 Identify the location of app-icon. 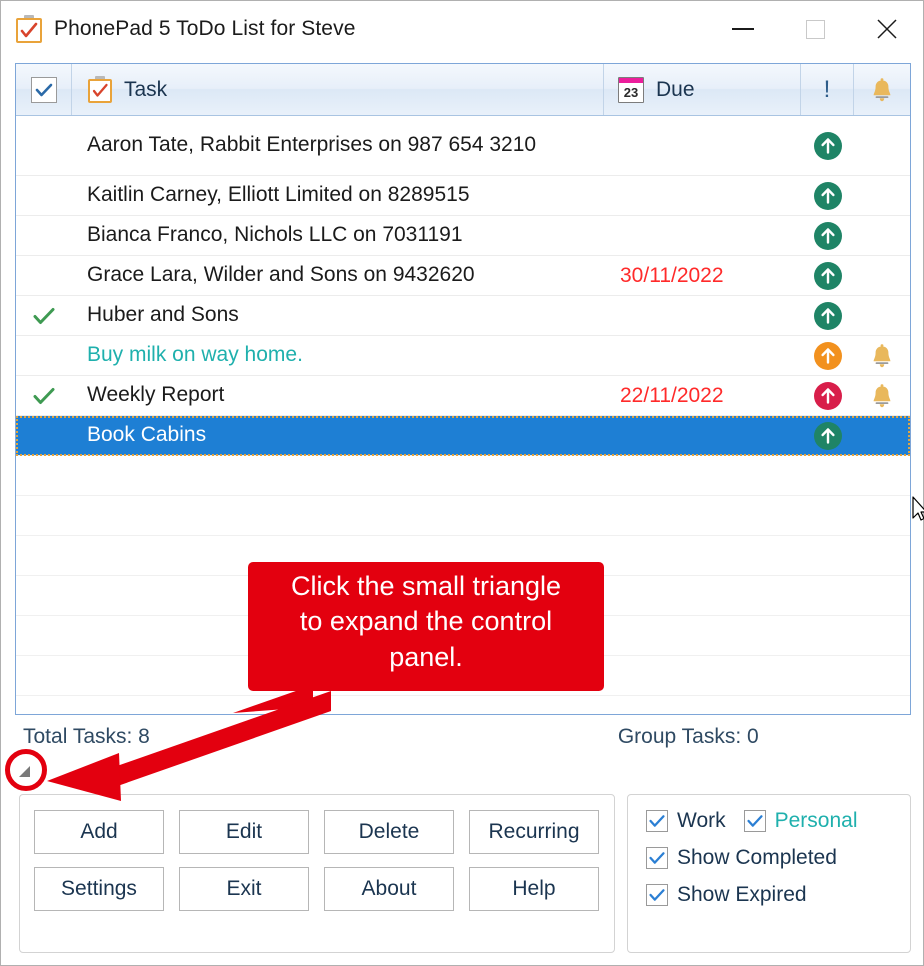
(29, 29).